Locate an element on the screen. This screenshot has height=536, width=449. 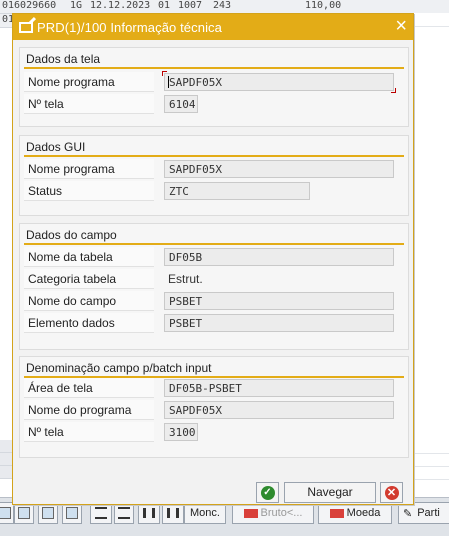
field-row: Nº tela 6104 is located at coordinates (214, 104).